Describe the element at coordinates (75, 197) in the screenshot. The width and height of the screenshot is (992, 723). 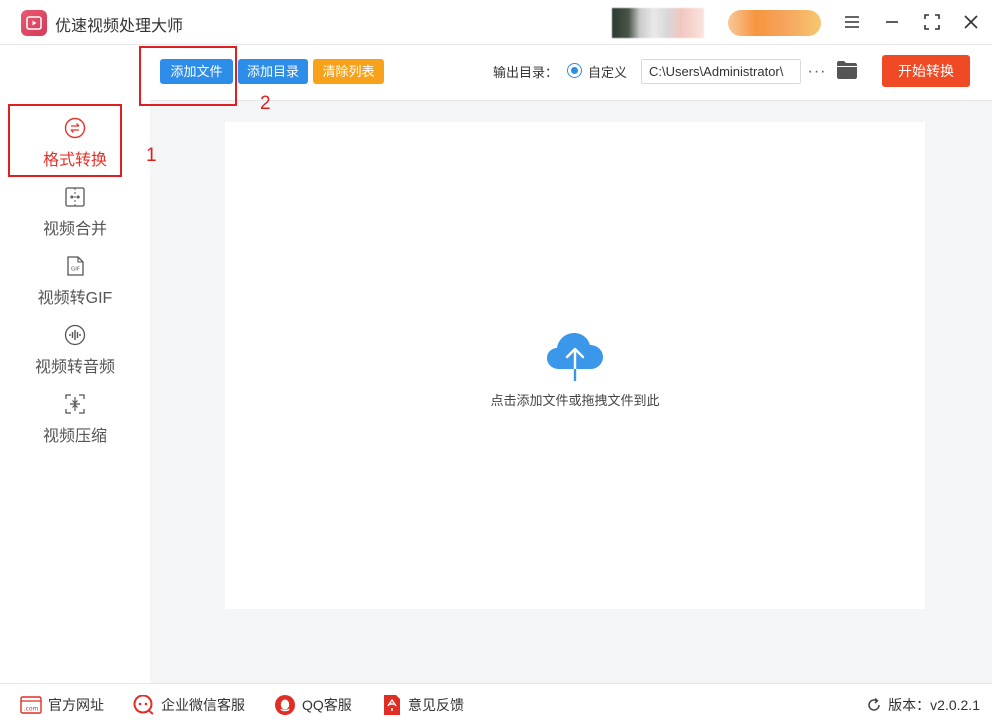
I see `video-merge-icon` at that location.